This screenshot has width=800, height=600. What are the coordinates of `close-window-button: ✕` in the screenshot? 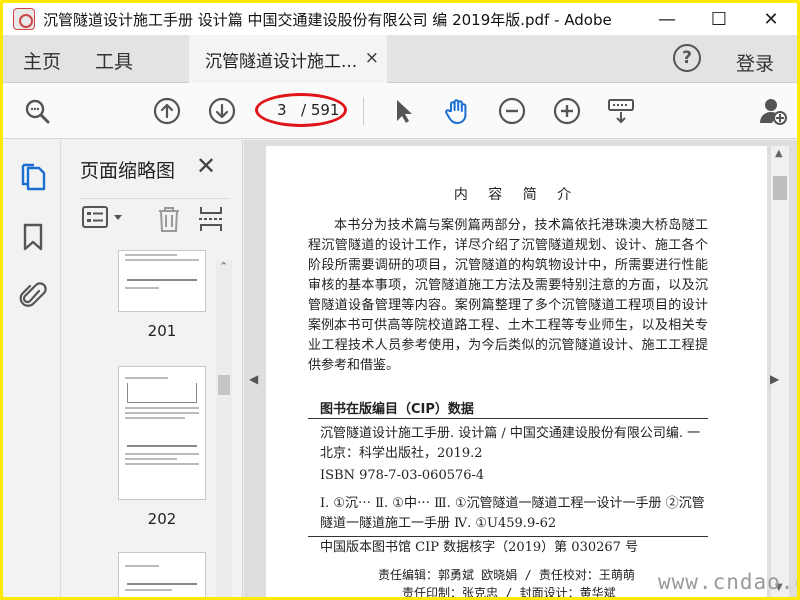 It's located at (771, 19).